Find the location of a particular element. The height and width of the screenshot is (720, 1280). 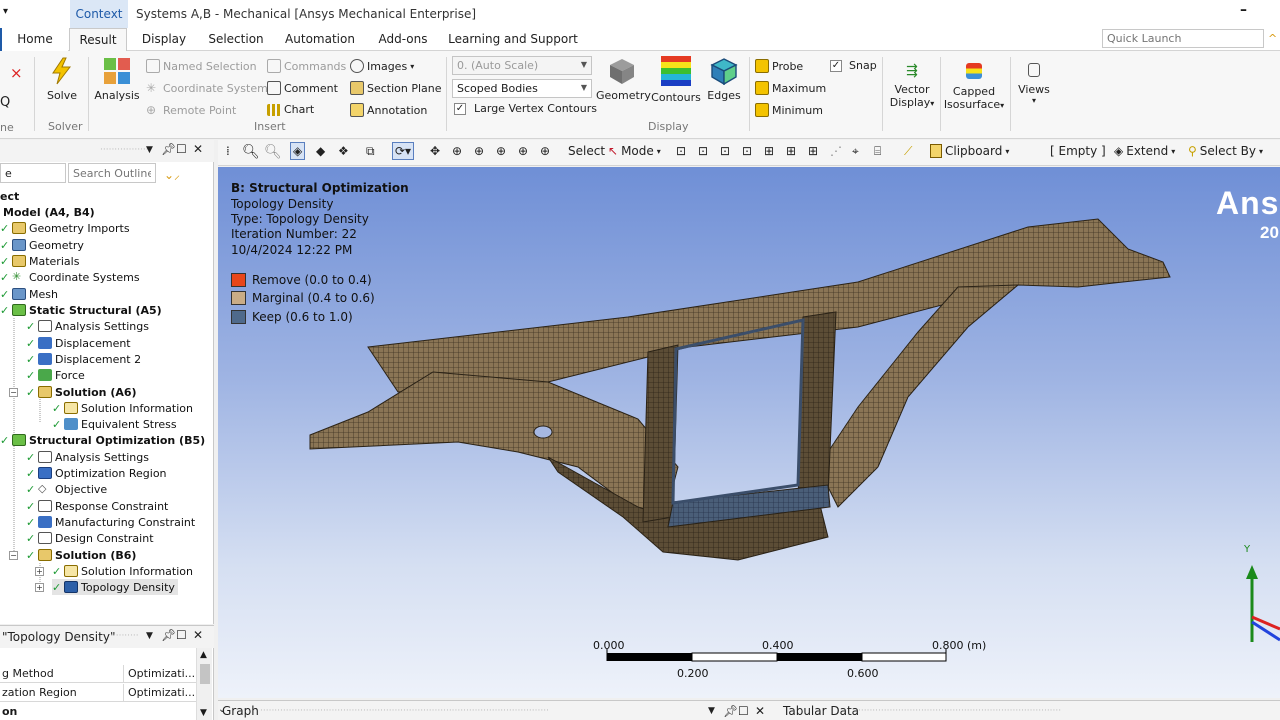

tab-result: Result is located at coordinates (98, 40).